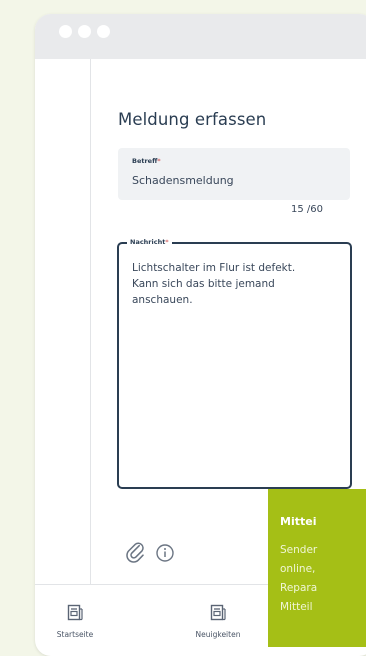  What do you see at coordinates (90, 321) in the screenshot?
I see `sidebar-divider` at bounding box center [90, 321].